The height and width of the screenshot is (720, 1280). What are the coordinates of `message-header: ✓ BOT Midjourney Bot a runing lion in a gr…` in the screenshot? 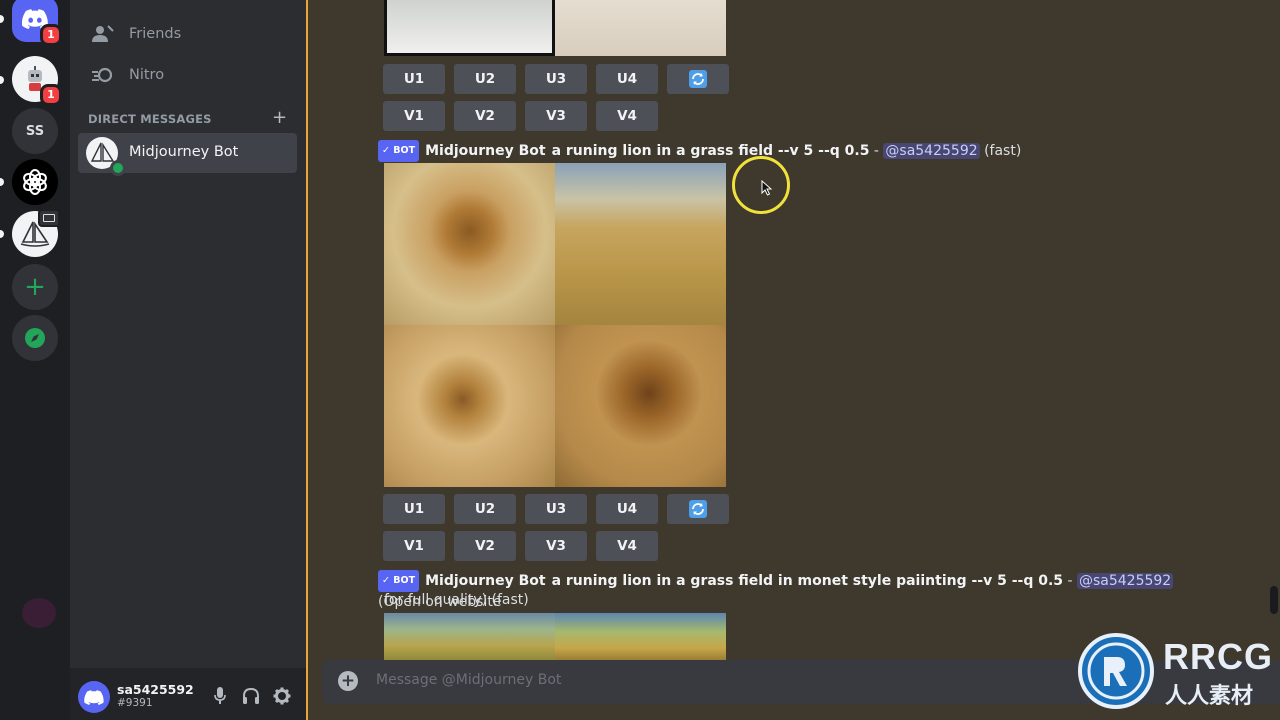 It's located at (699, 151).